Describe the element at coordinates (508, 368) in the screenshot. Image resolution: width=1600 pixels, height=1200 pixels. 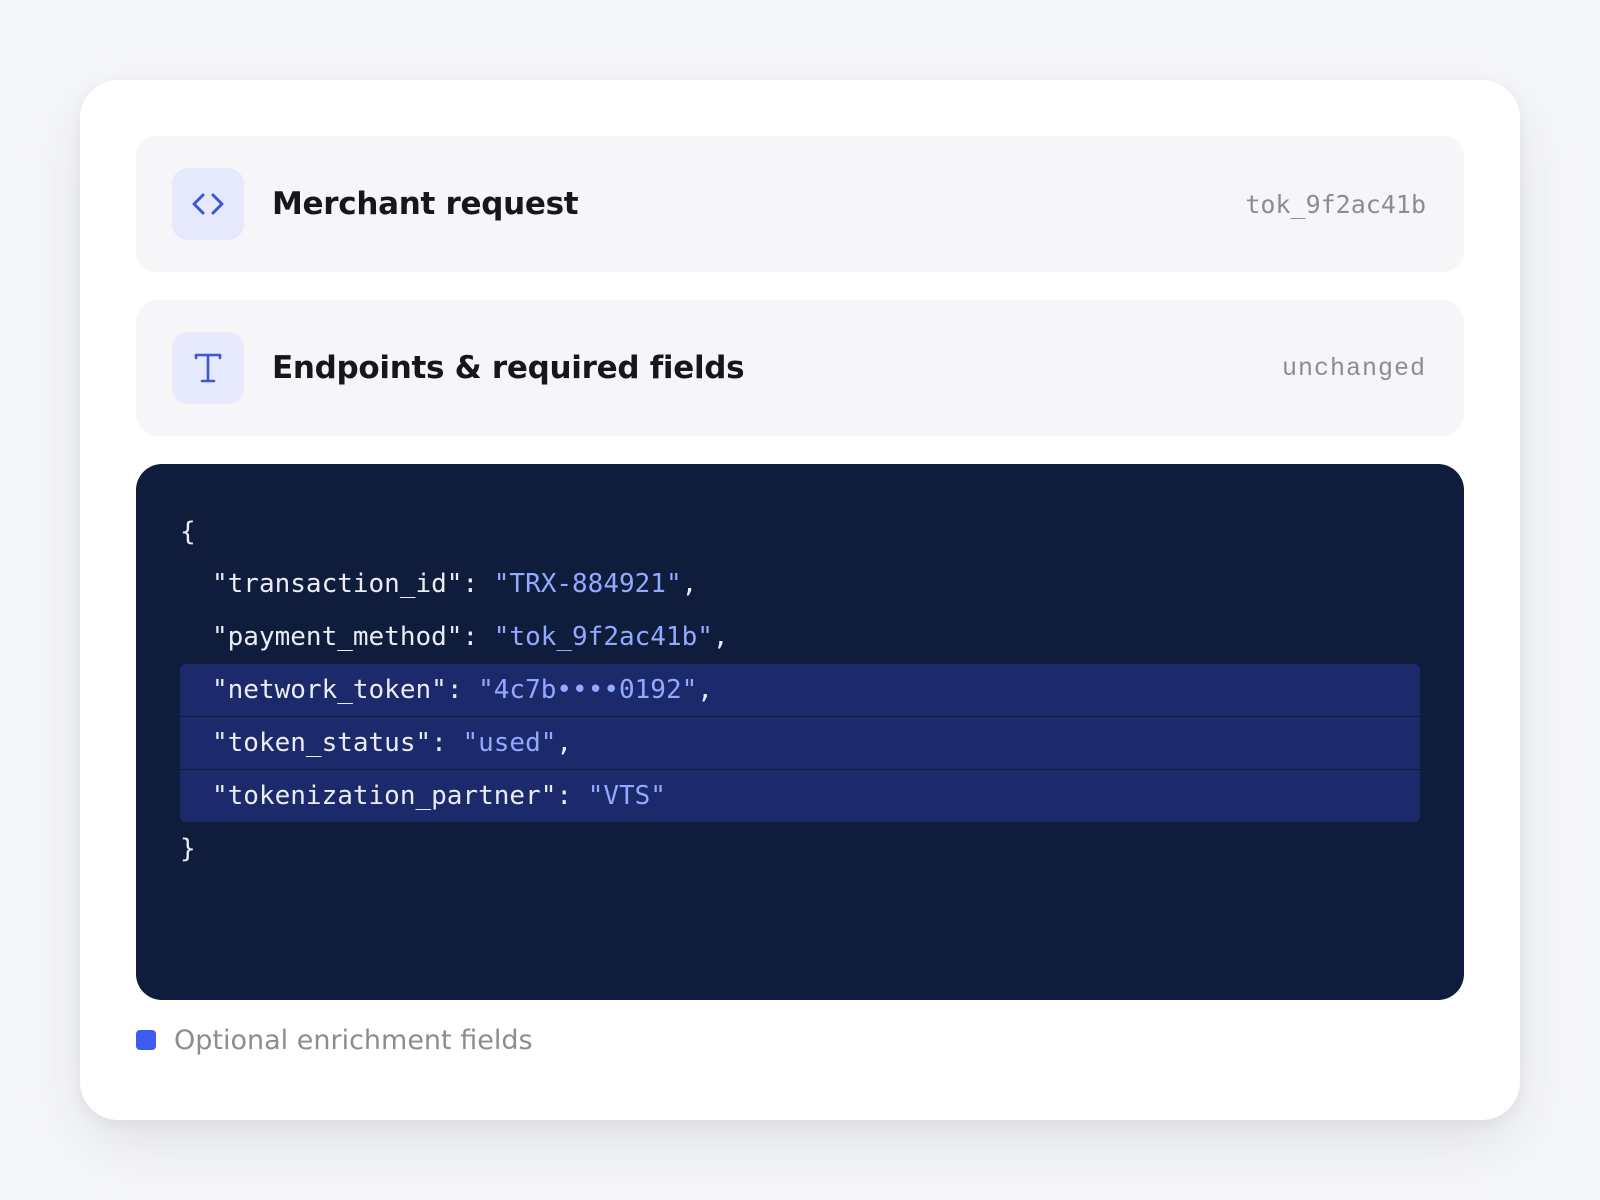
I see `panel-title: Endpoints & required fields` at that location.